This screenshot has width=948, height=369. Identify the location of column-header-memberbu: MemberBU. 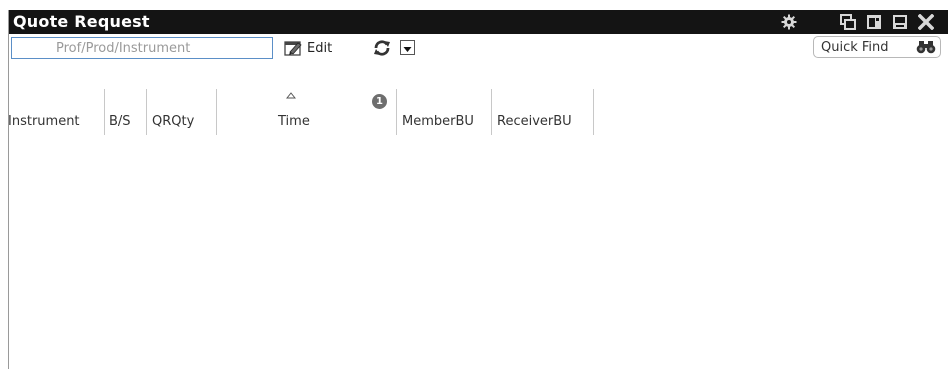
(444, 112).